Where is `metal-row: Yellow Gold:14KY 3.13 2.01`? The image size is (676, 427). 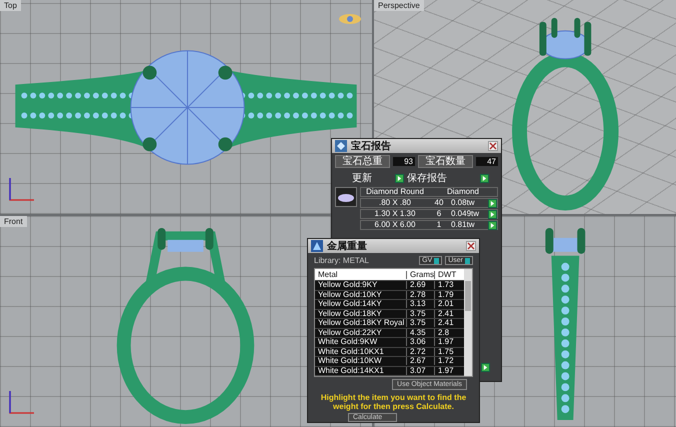 metal-row: Yellow Gold:14KY 3.13 2.01 is located at coordinates (389, 305).